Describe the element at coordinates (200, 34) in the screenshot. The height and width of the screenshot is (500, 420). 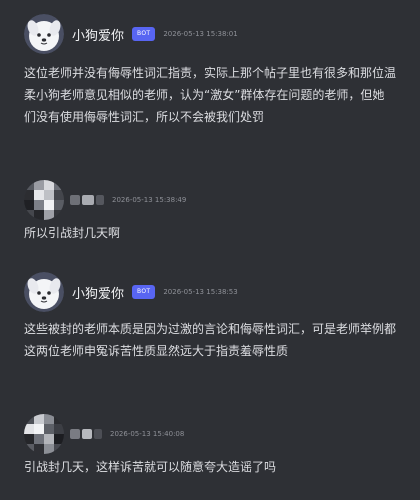
I see `message-timestamp: 2026-05-13 15:38:01` at that location.